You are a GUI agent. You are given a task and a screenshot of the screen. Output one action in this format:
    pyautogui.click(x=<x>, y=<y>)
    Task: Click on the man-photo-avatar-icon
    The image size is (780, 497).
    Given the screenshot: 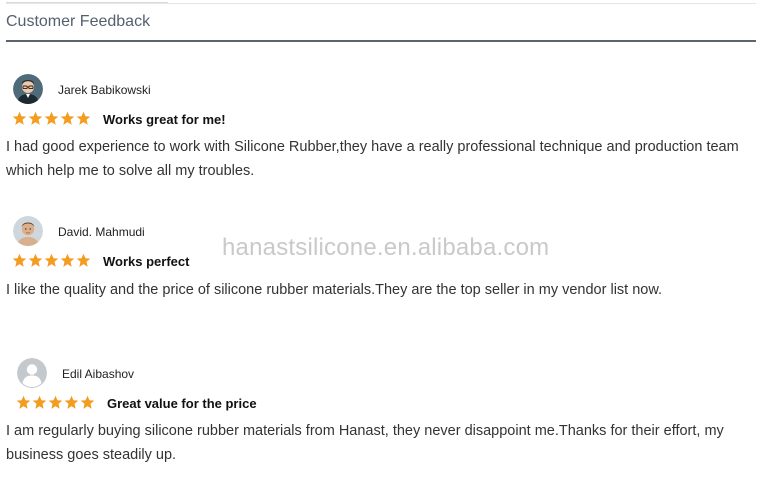 What is the action you would take?
    pyautogui.click(x=28, y=231)
    